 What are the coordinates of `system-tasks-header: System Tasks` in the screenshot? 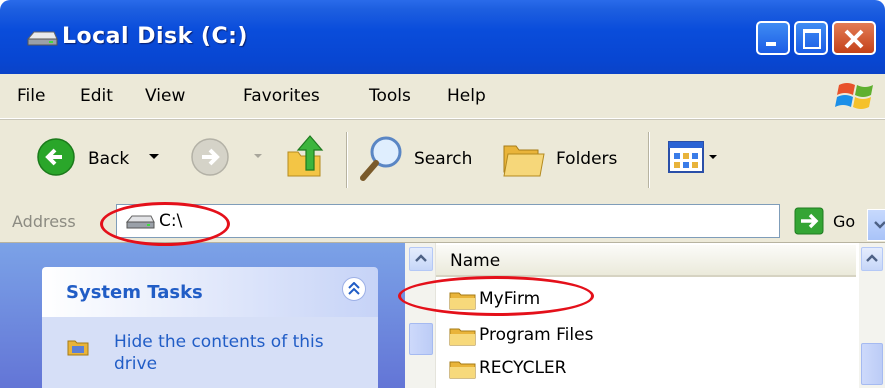 It's located at (210, 292).